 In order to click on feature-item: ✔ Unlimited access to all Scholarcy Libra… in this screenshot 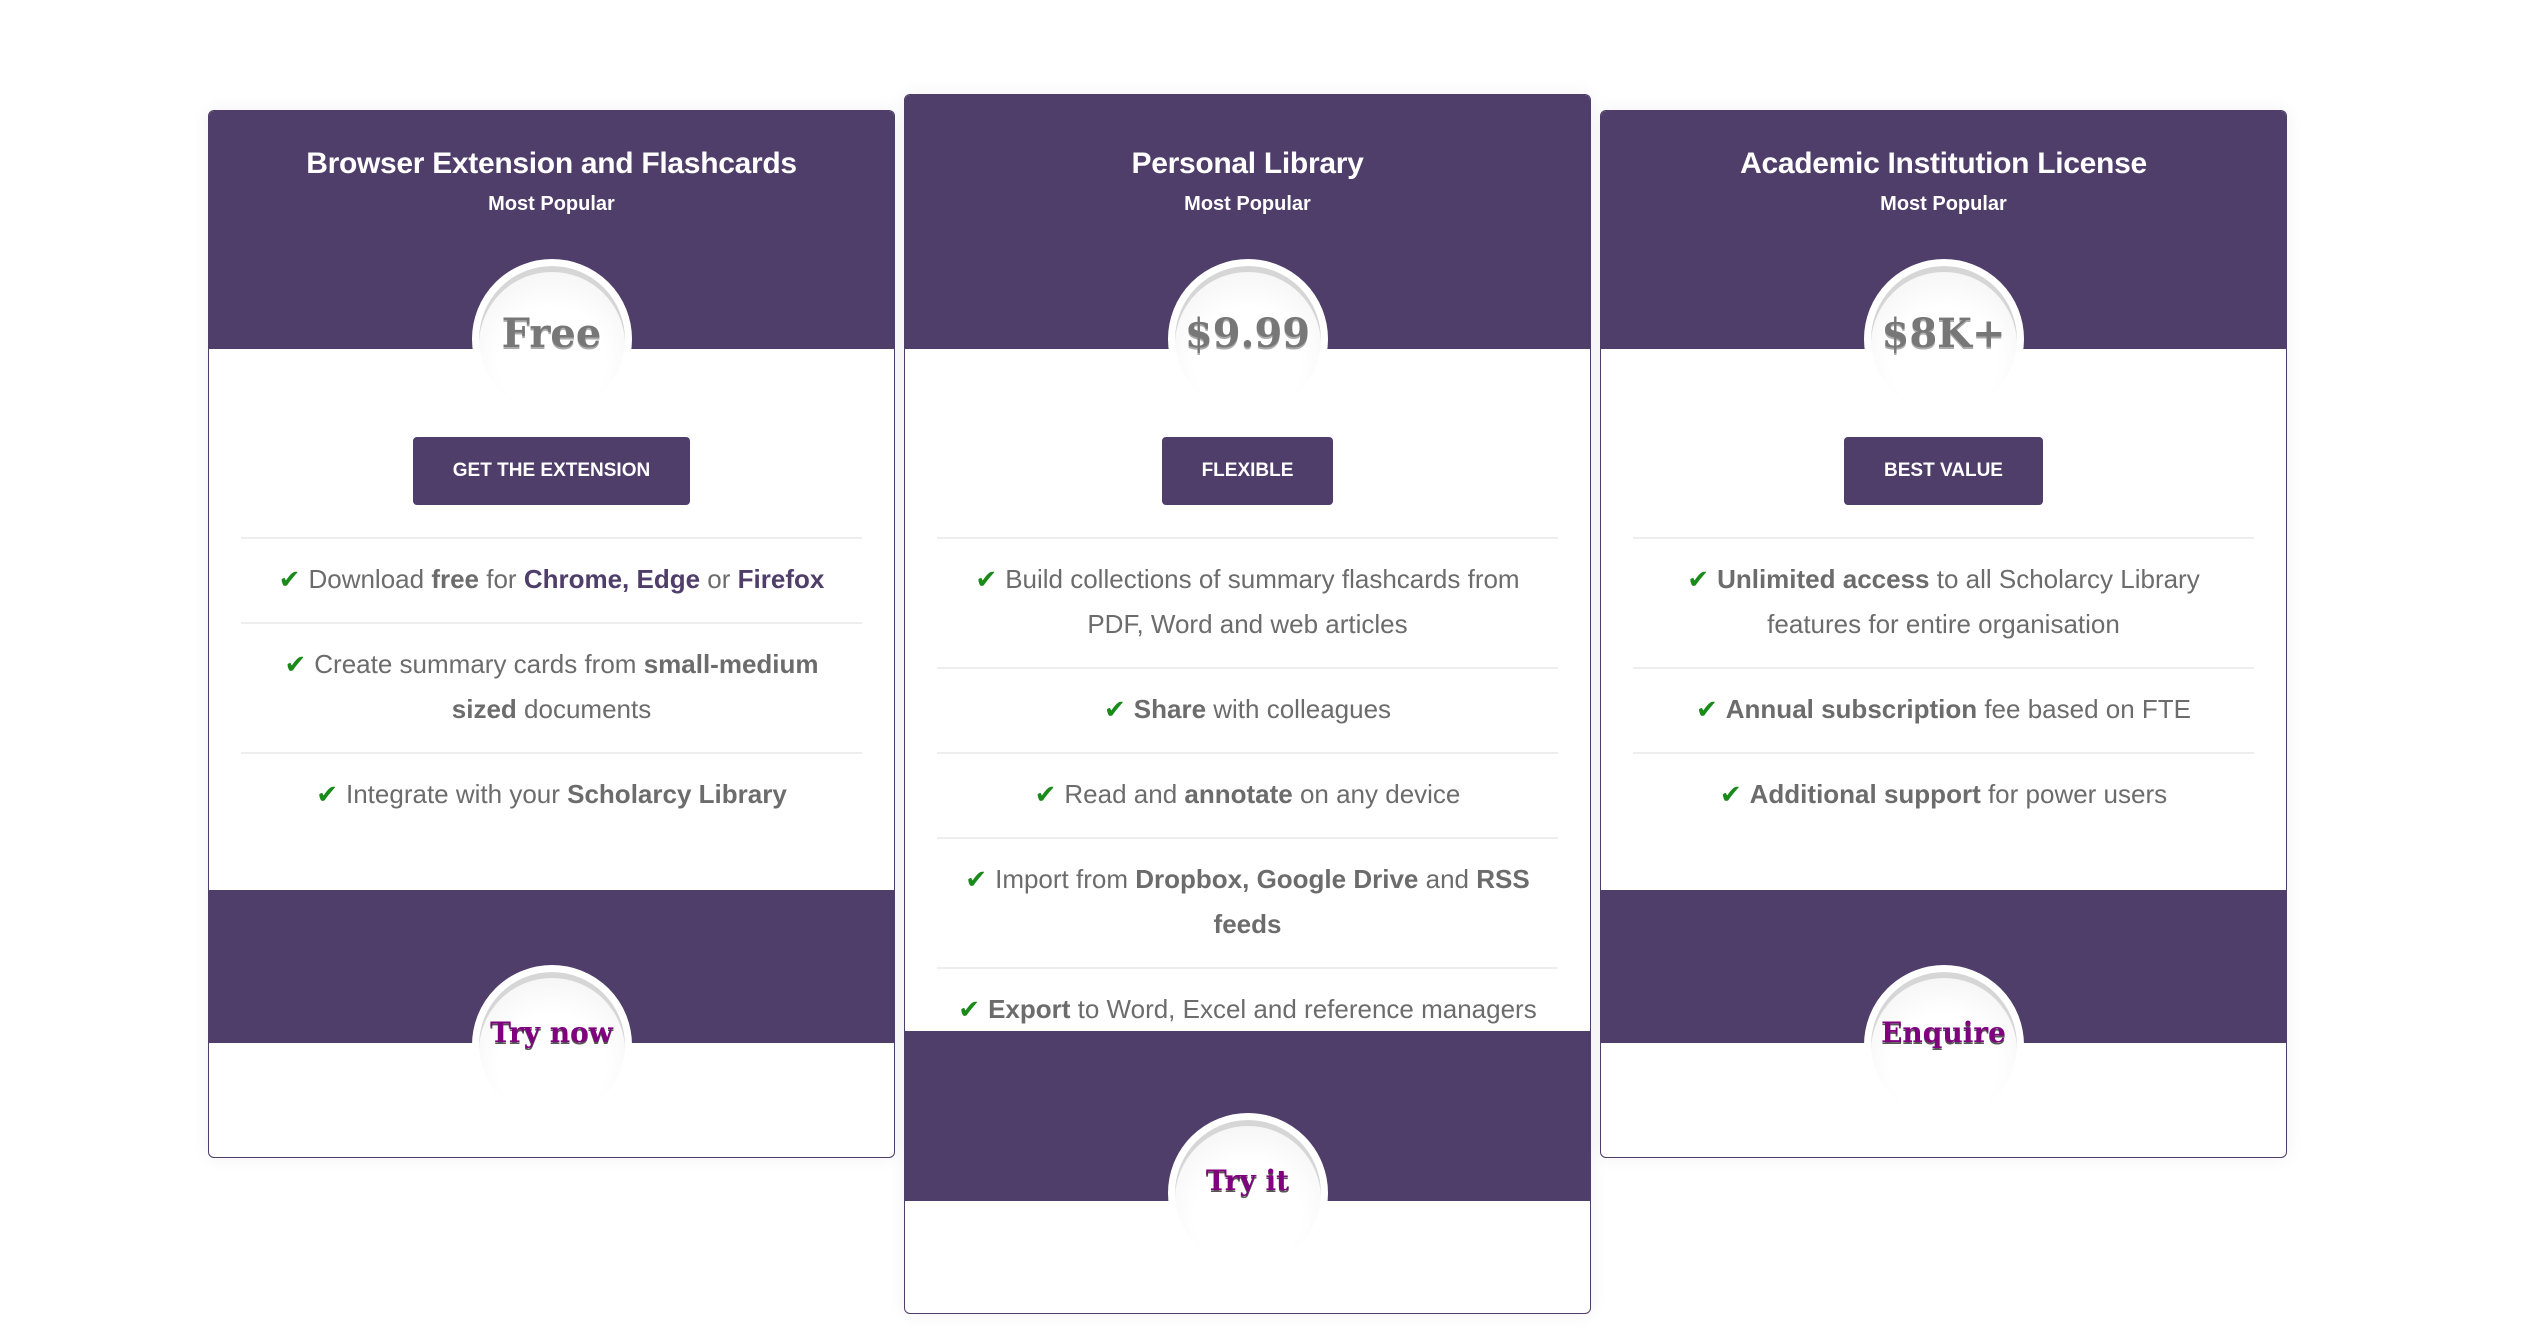, I will do `click(1943, 602)`.